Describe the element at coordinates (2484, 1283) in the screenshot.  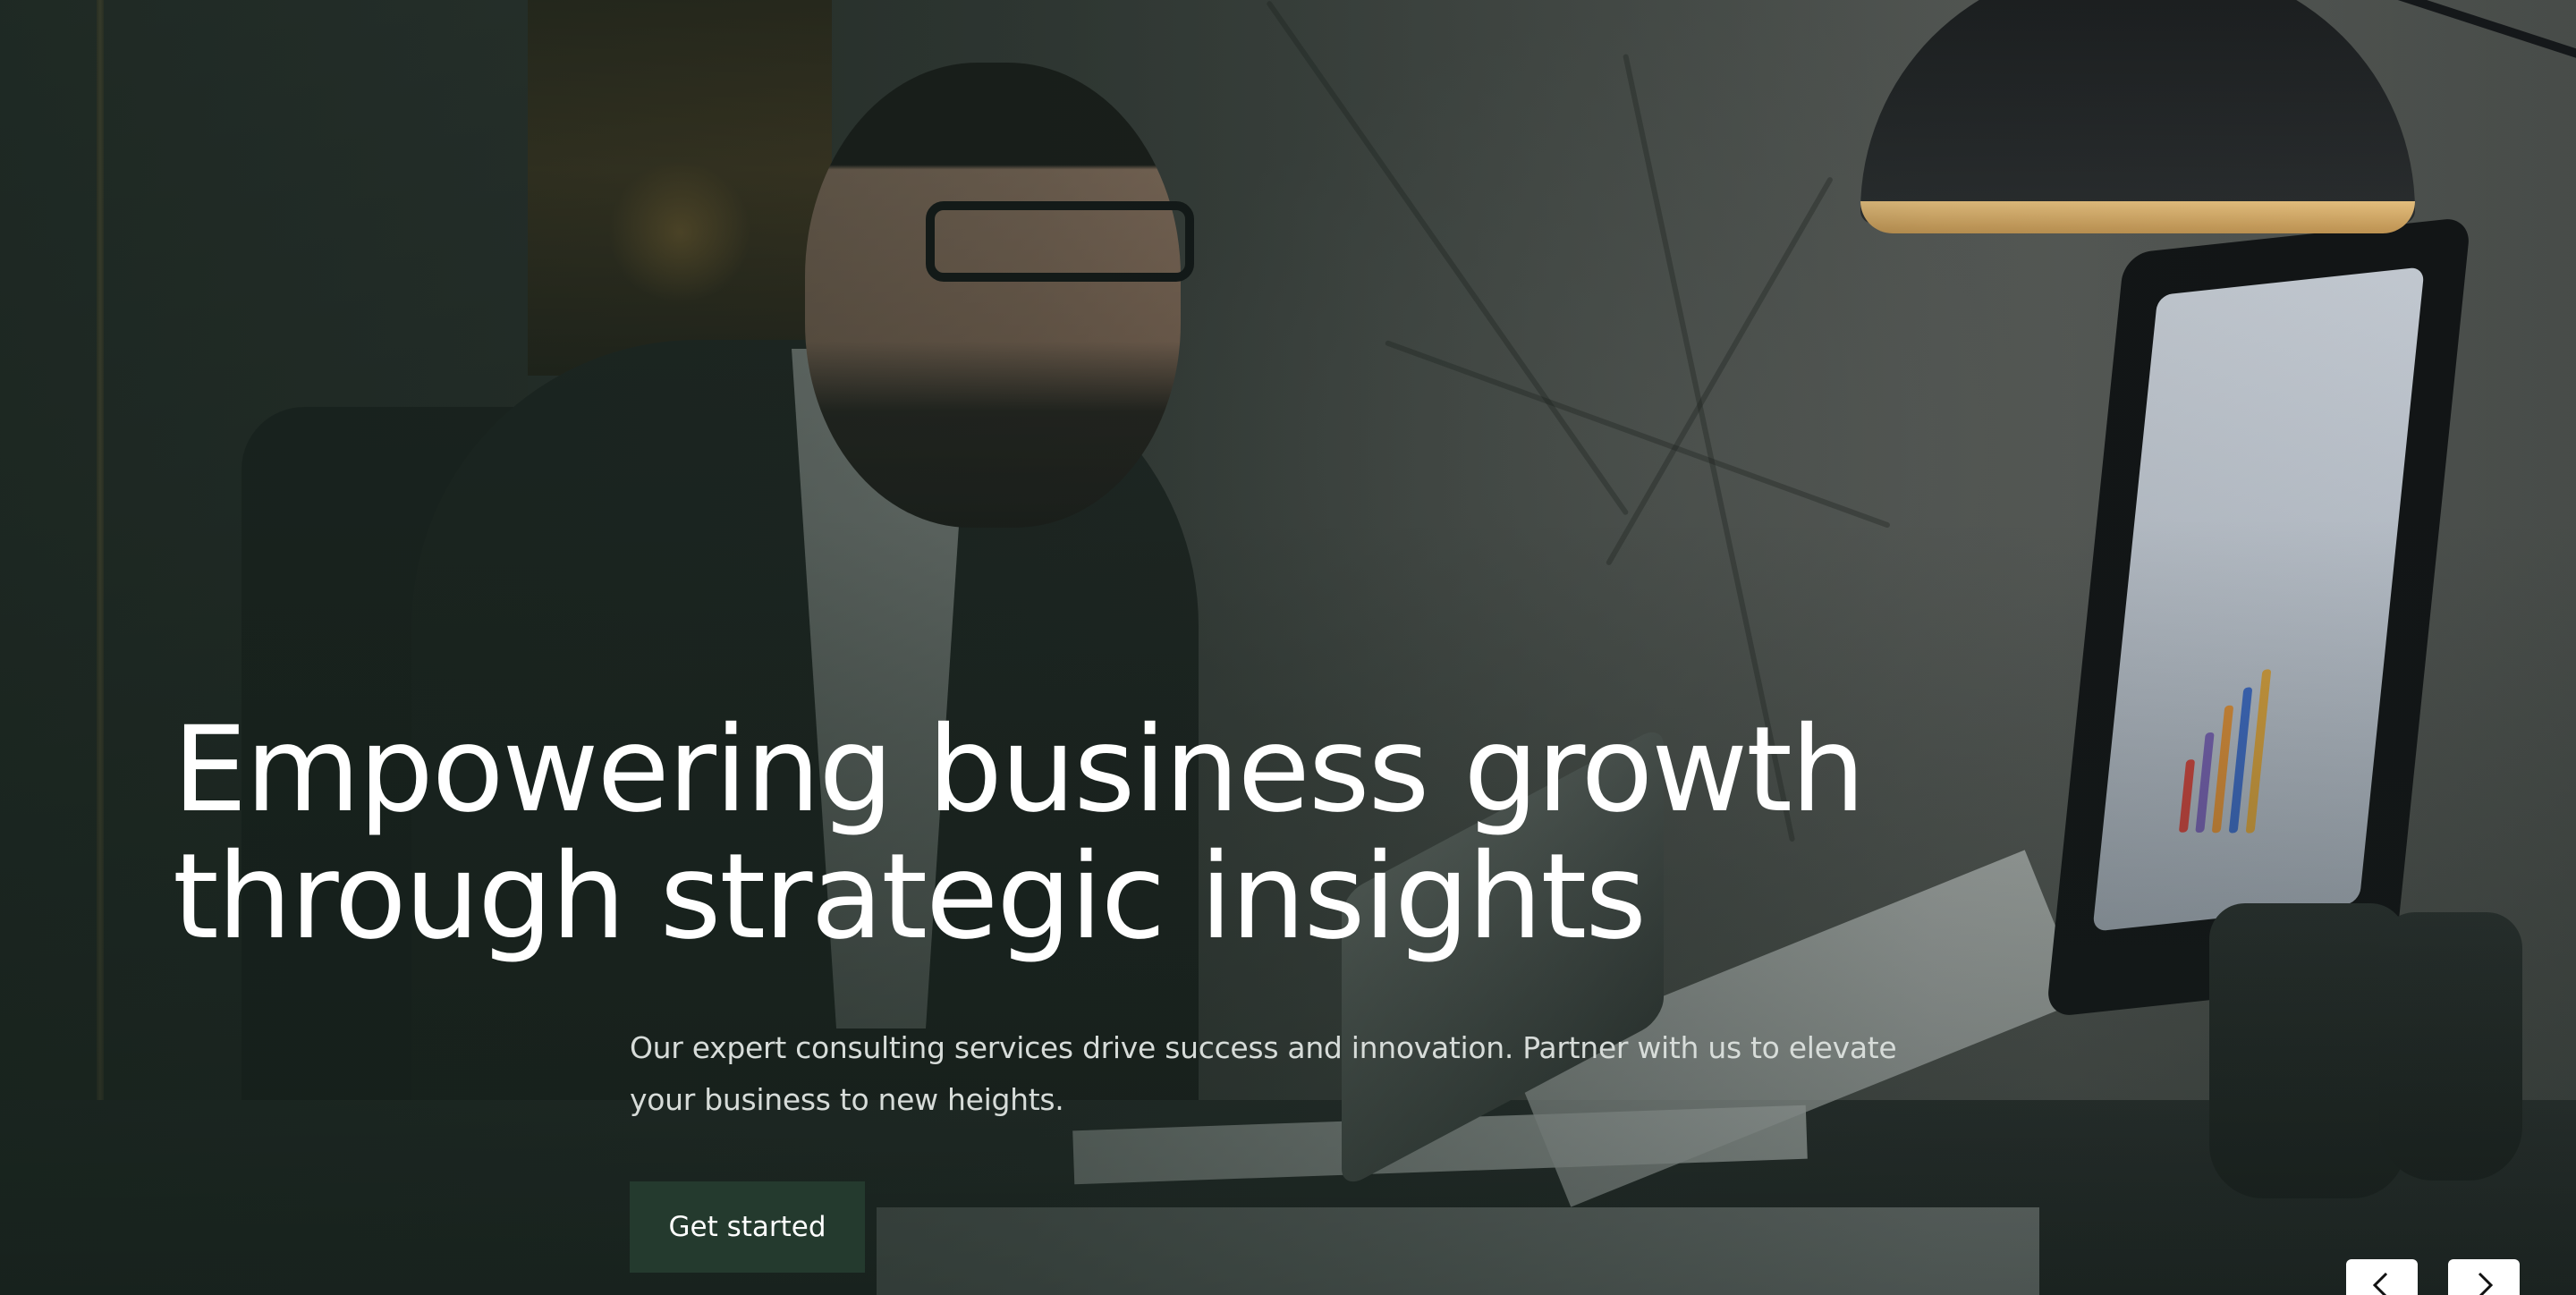
I see `chevron-right-icon` at that location.